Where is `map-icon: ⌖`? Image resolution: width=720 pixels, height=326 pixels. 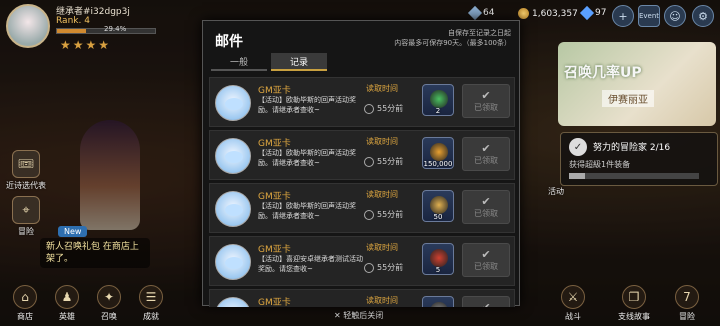
map-icon: ⌖ is located at coordinates (26, 210).